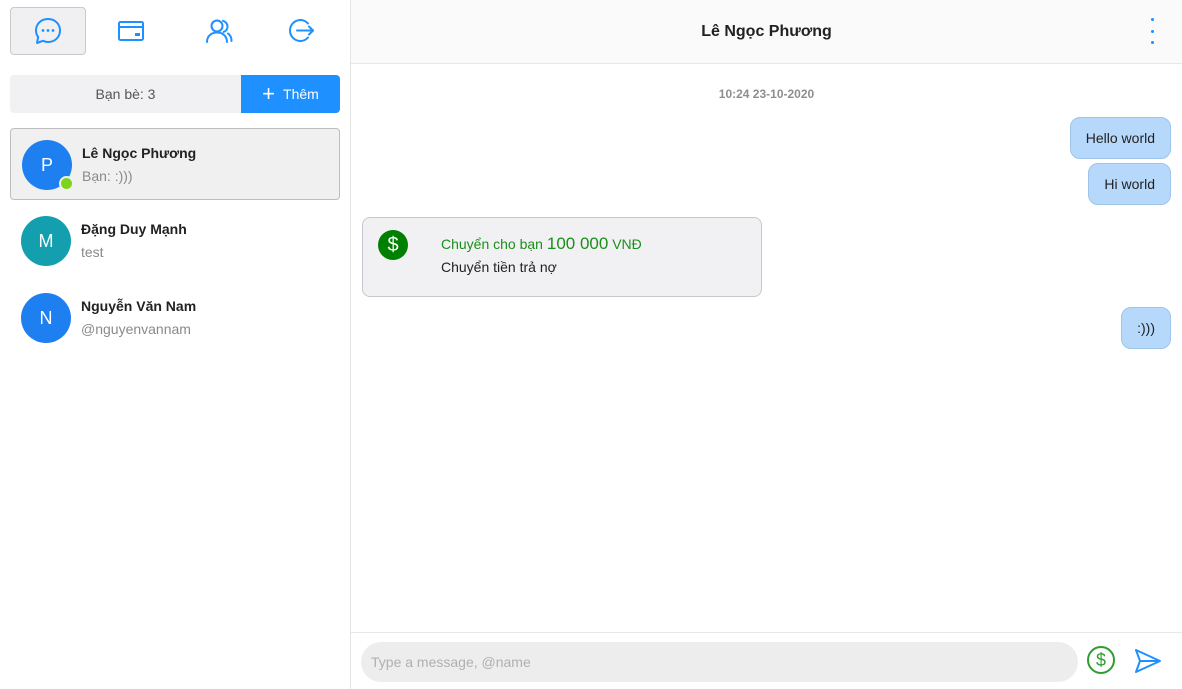 Image resolution: width=1182 pixels, height=689 pixels. I want to click on top-nav, so click(175, 32).